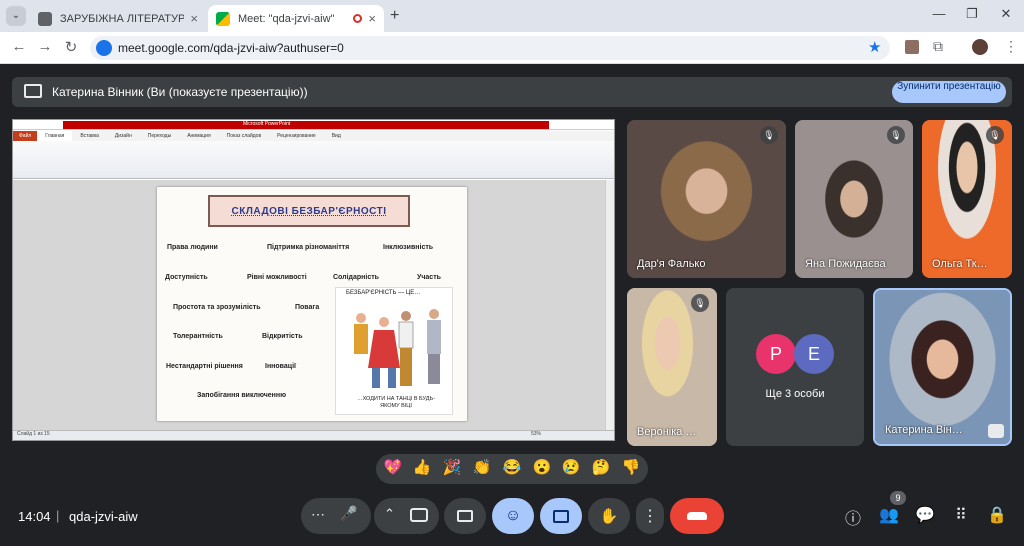  Describe the element at coordinates (697, 516) in the screenshot. I see `leave-call-button` at that location.